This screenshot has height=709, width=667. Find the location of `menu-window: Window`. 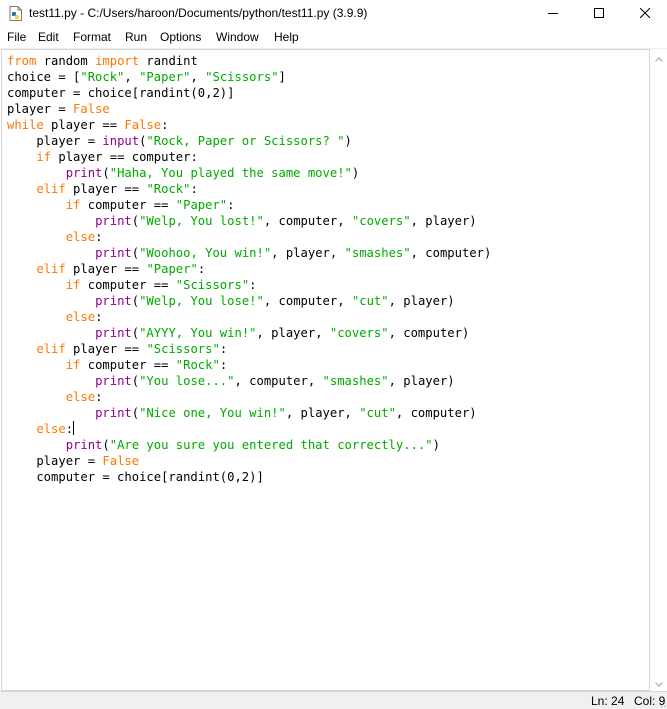

menu-window: Window is located at coordinates (237, 37).